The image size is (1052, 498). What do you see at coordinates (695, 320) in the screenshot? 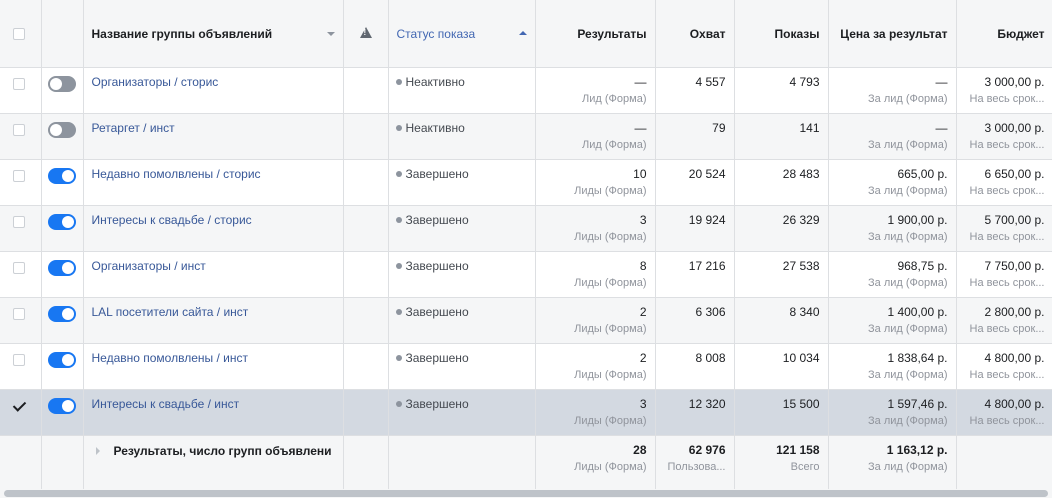
I see `reach-cell: 6 306` at bounding box center [695, 320].